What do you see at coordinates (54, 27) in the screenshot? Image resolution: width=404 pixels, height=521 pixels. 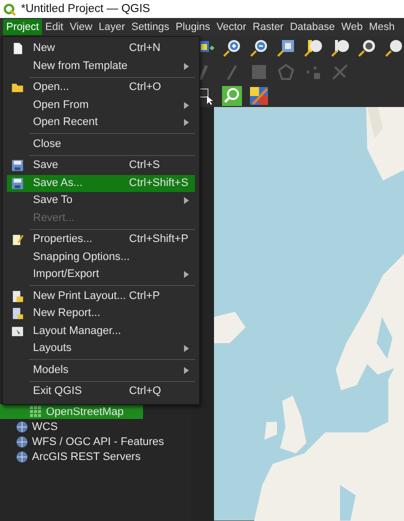 I see `menu-item: Edit` at bounding box center [54, 27].